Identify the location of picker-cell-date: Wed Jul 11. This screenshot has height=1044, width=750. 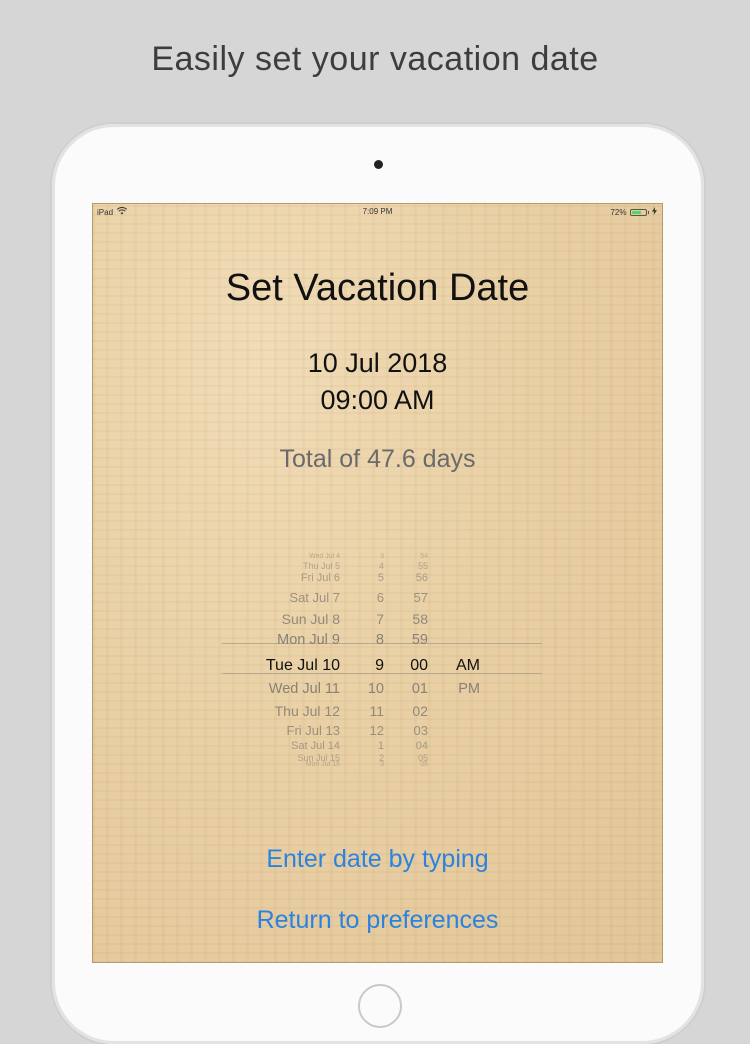
(304, 689).